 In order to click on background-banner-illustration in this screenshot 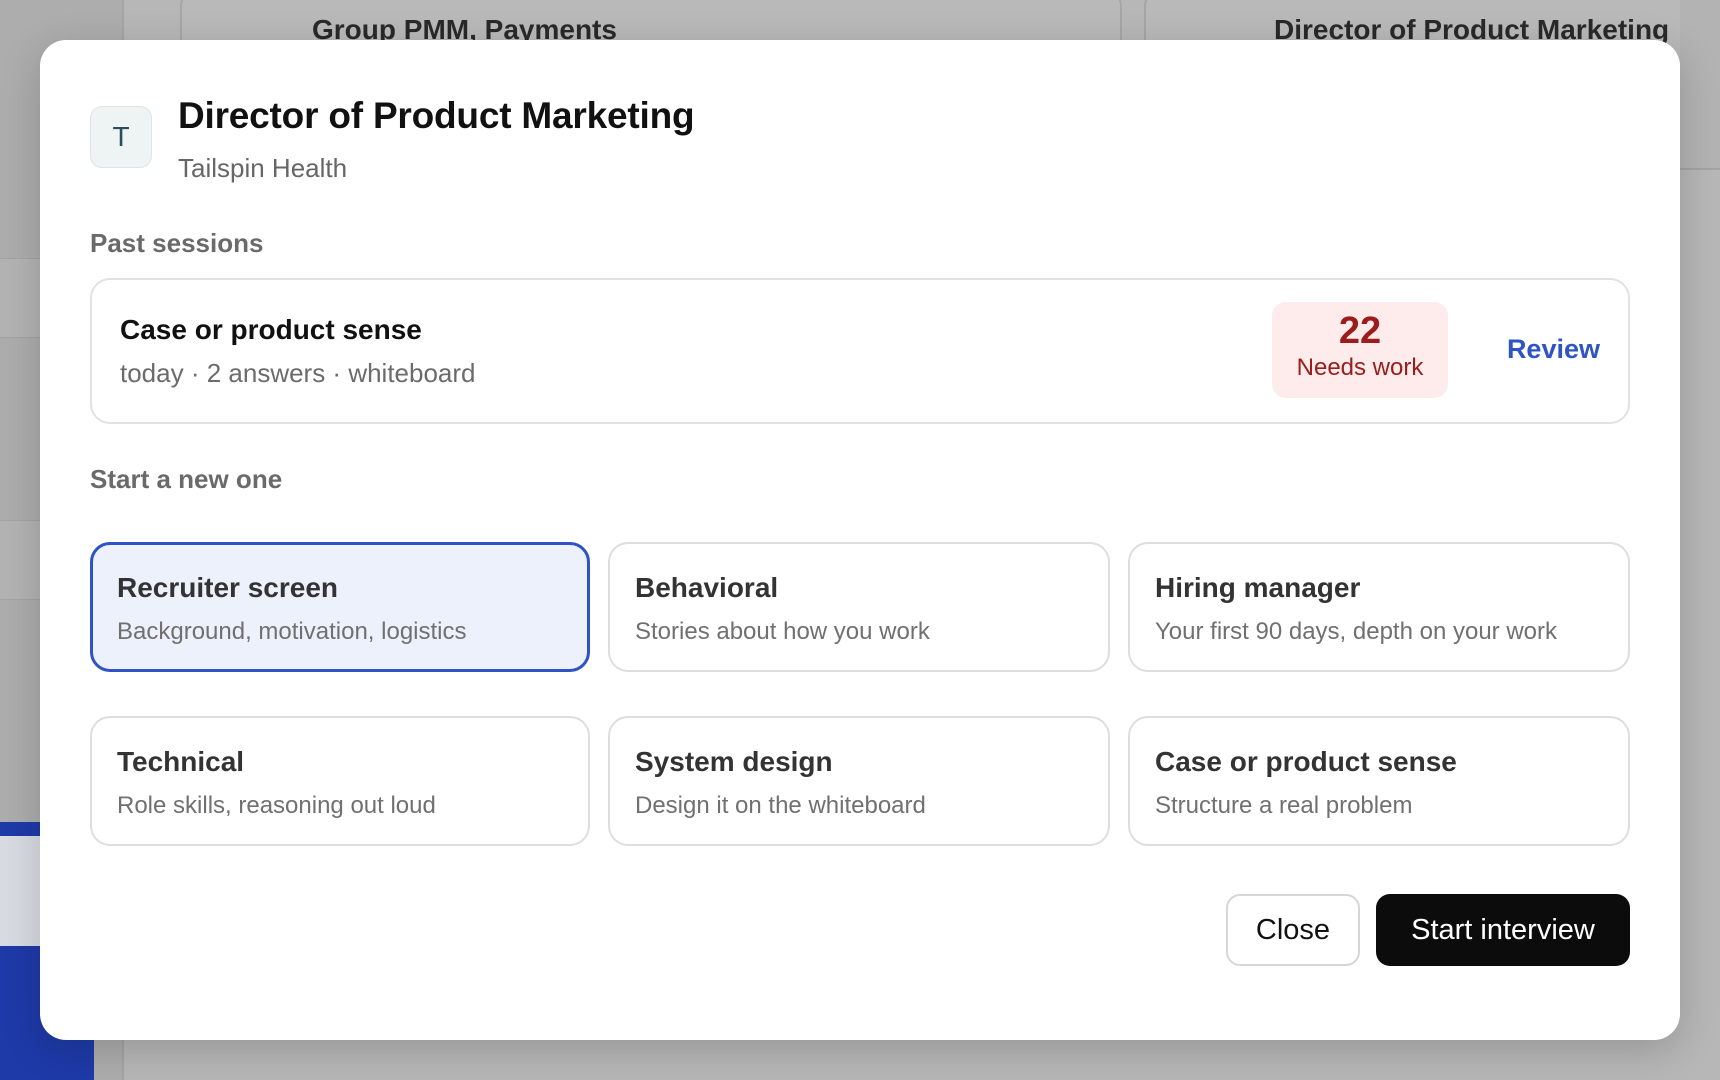, I will do `click(20, 891)`.